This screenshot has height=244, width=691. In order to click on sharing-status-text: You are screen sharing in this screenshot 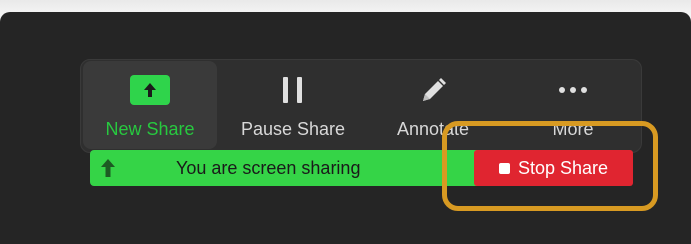, I will do `click(268, 168)`.